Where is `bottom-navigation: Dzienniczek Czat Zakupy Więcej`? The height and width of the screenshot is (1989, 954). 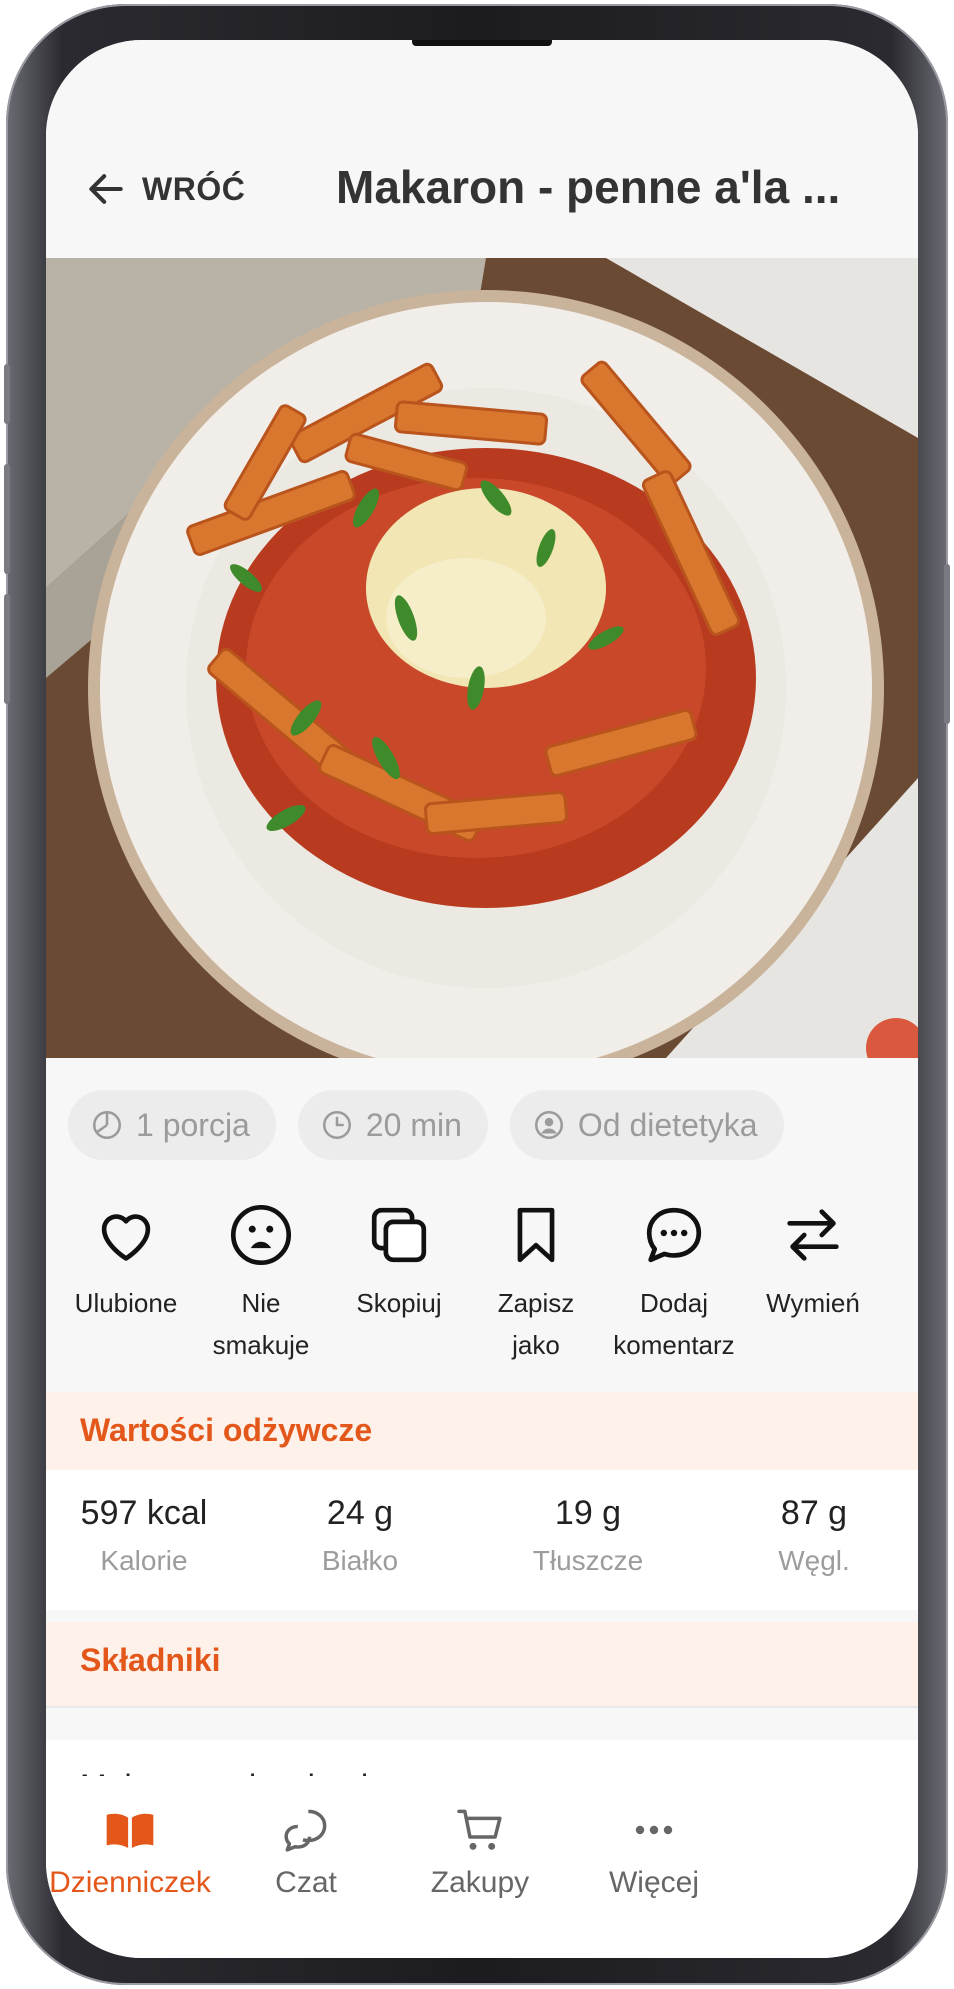
bottom-navigation: Dzienniczek Czat Zakupy Więcej is located at coordinates (482, 1867).